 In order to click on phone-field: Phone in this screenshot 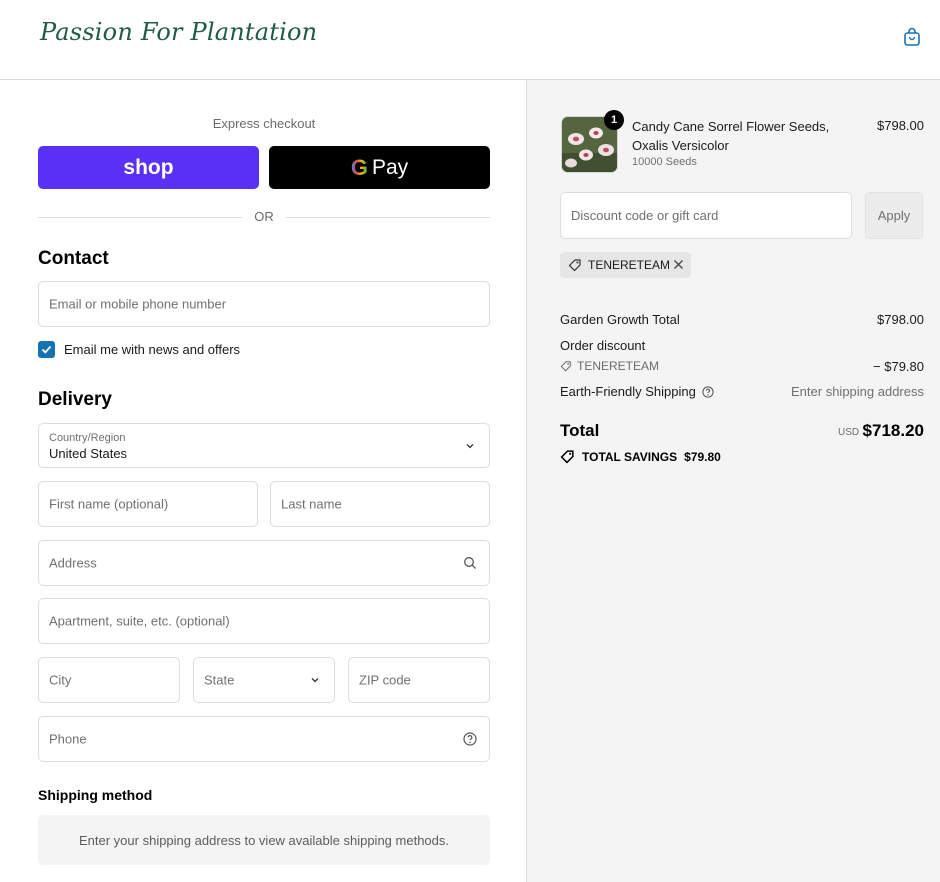, I will do `click(264, 739)`.